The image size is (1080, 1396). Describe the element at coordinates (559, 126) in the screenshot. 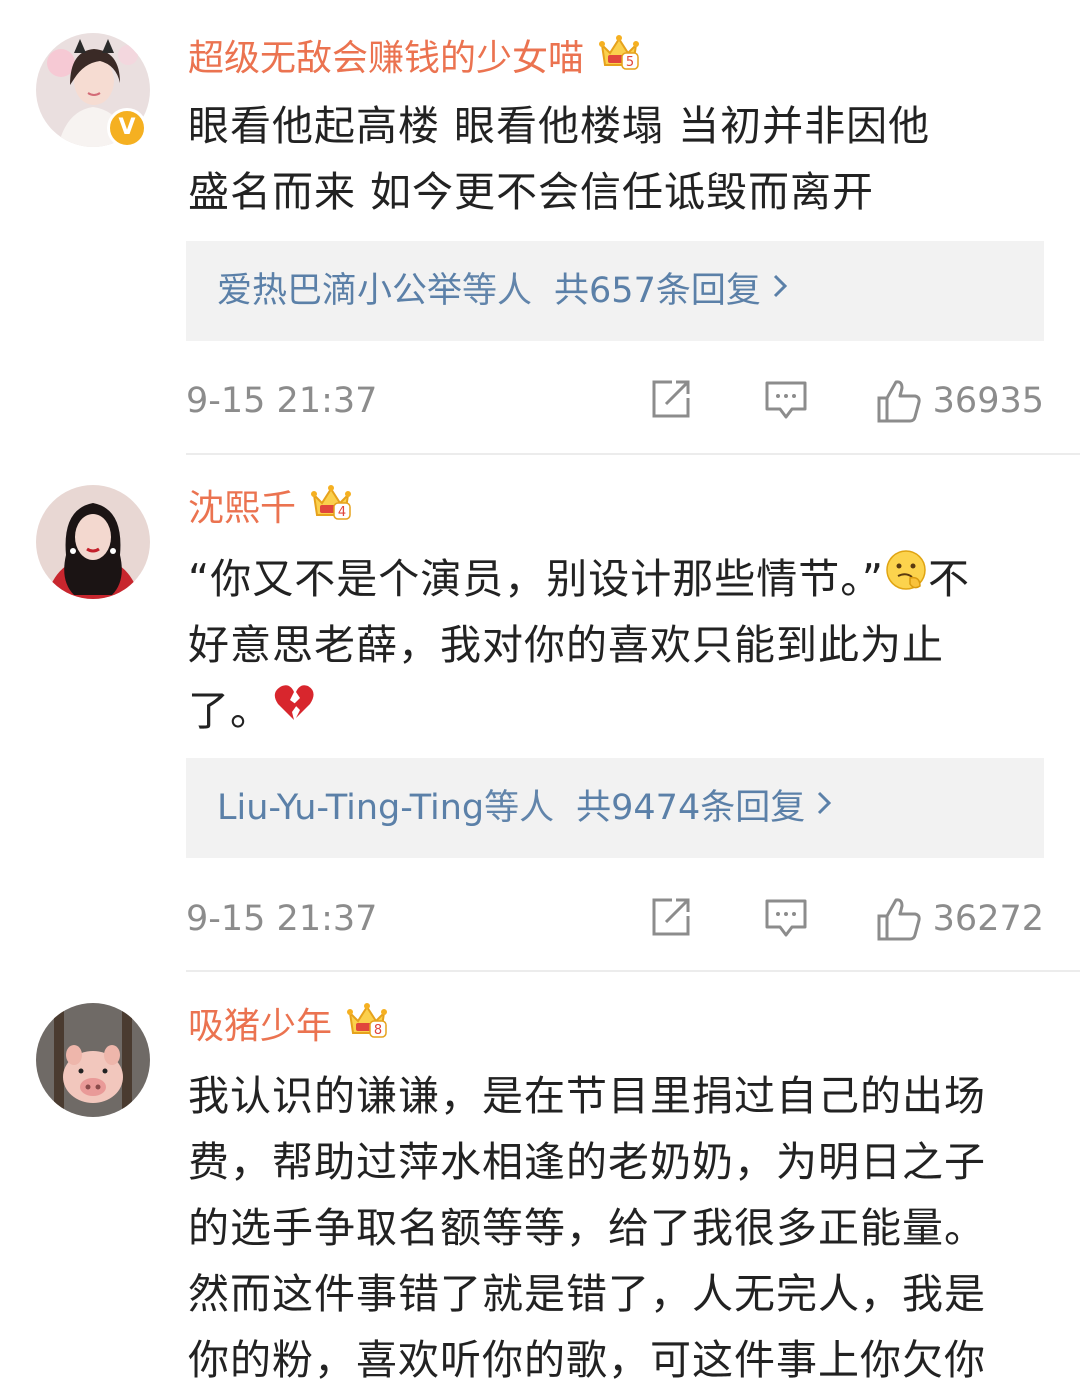

I see `content-line: 眼看他起高楼 眼看他楼塌 当初并非因他` at that location.